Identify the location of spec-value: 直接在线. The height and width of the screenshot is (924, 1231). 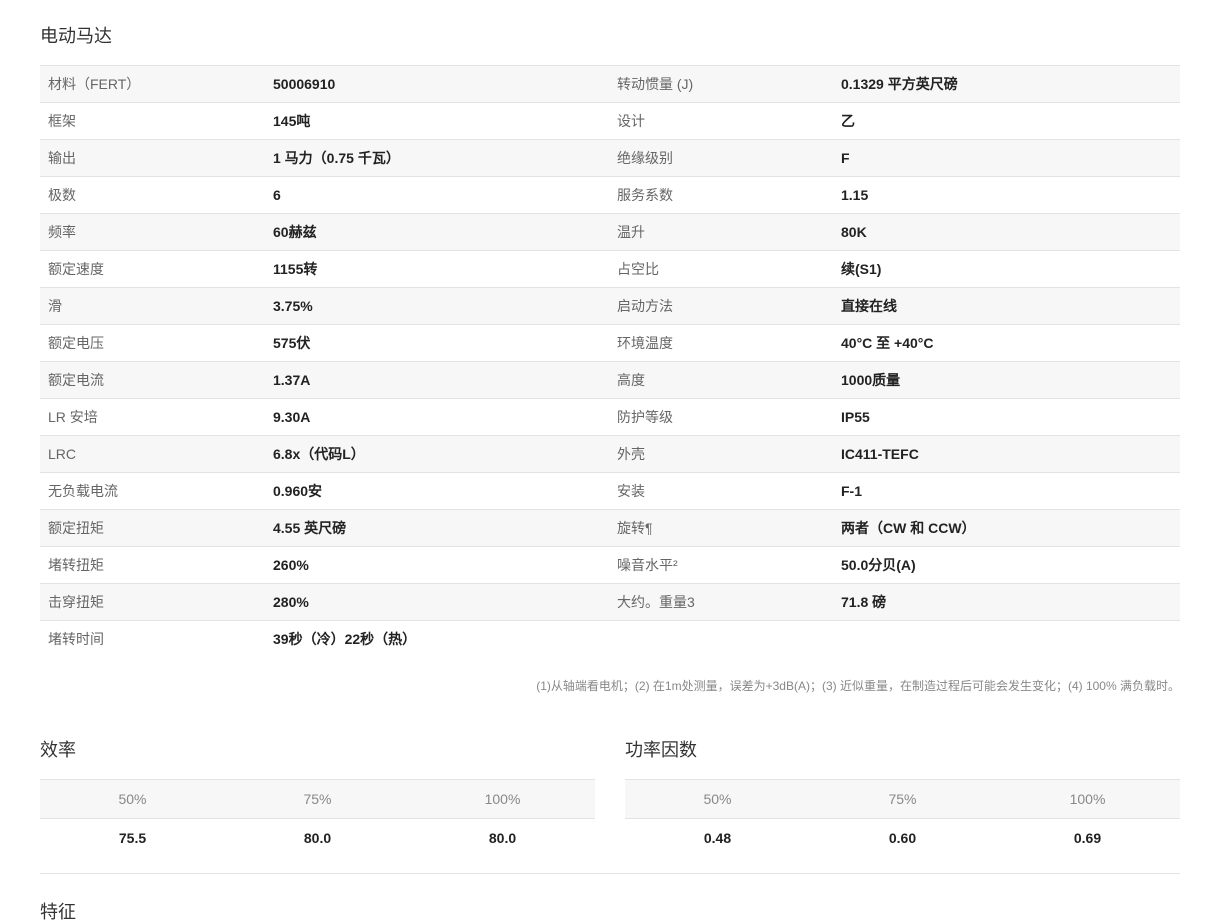
(1006, 306).